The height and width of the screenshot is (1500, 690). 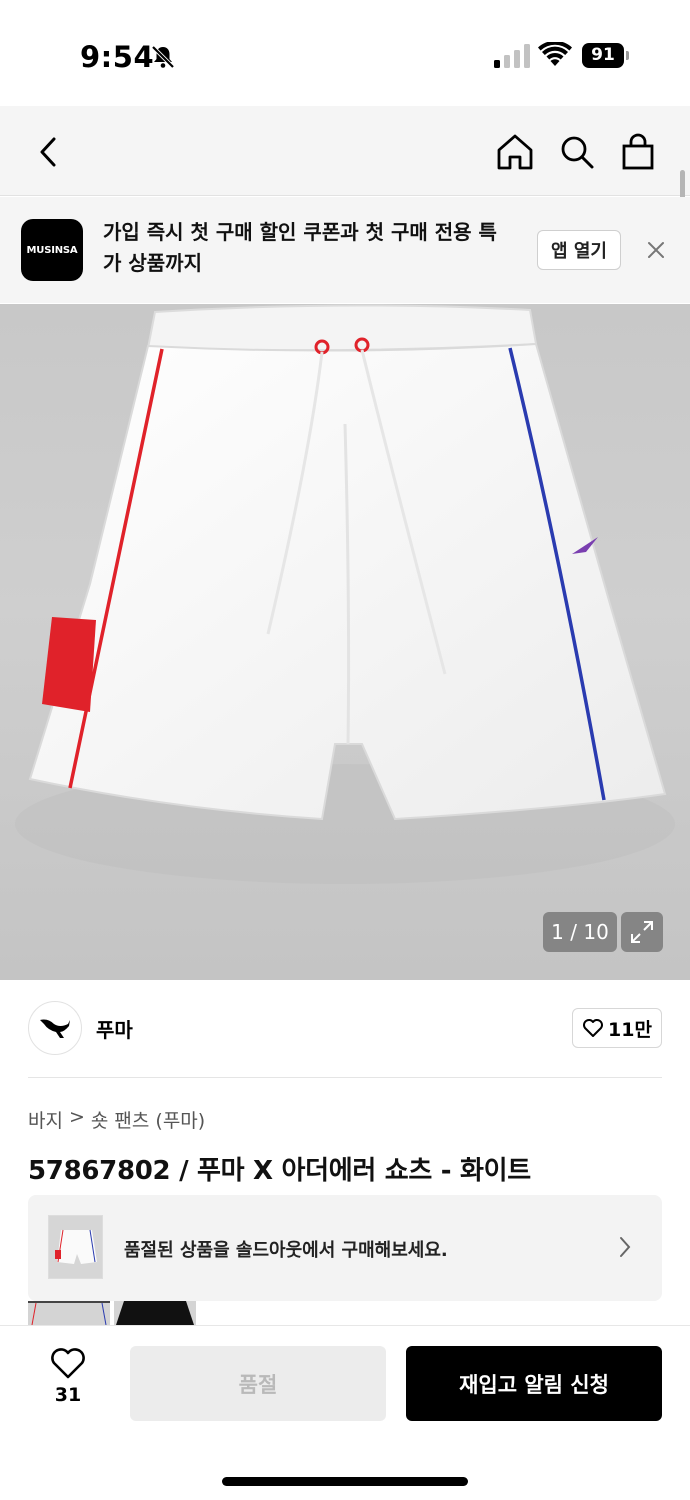 I want to click on back-button, so click(x=48, y=152).